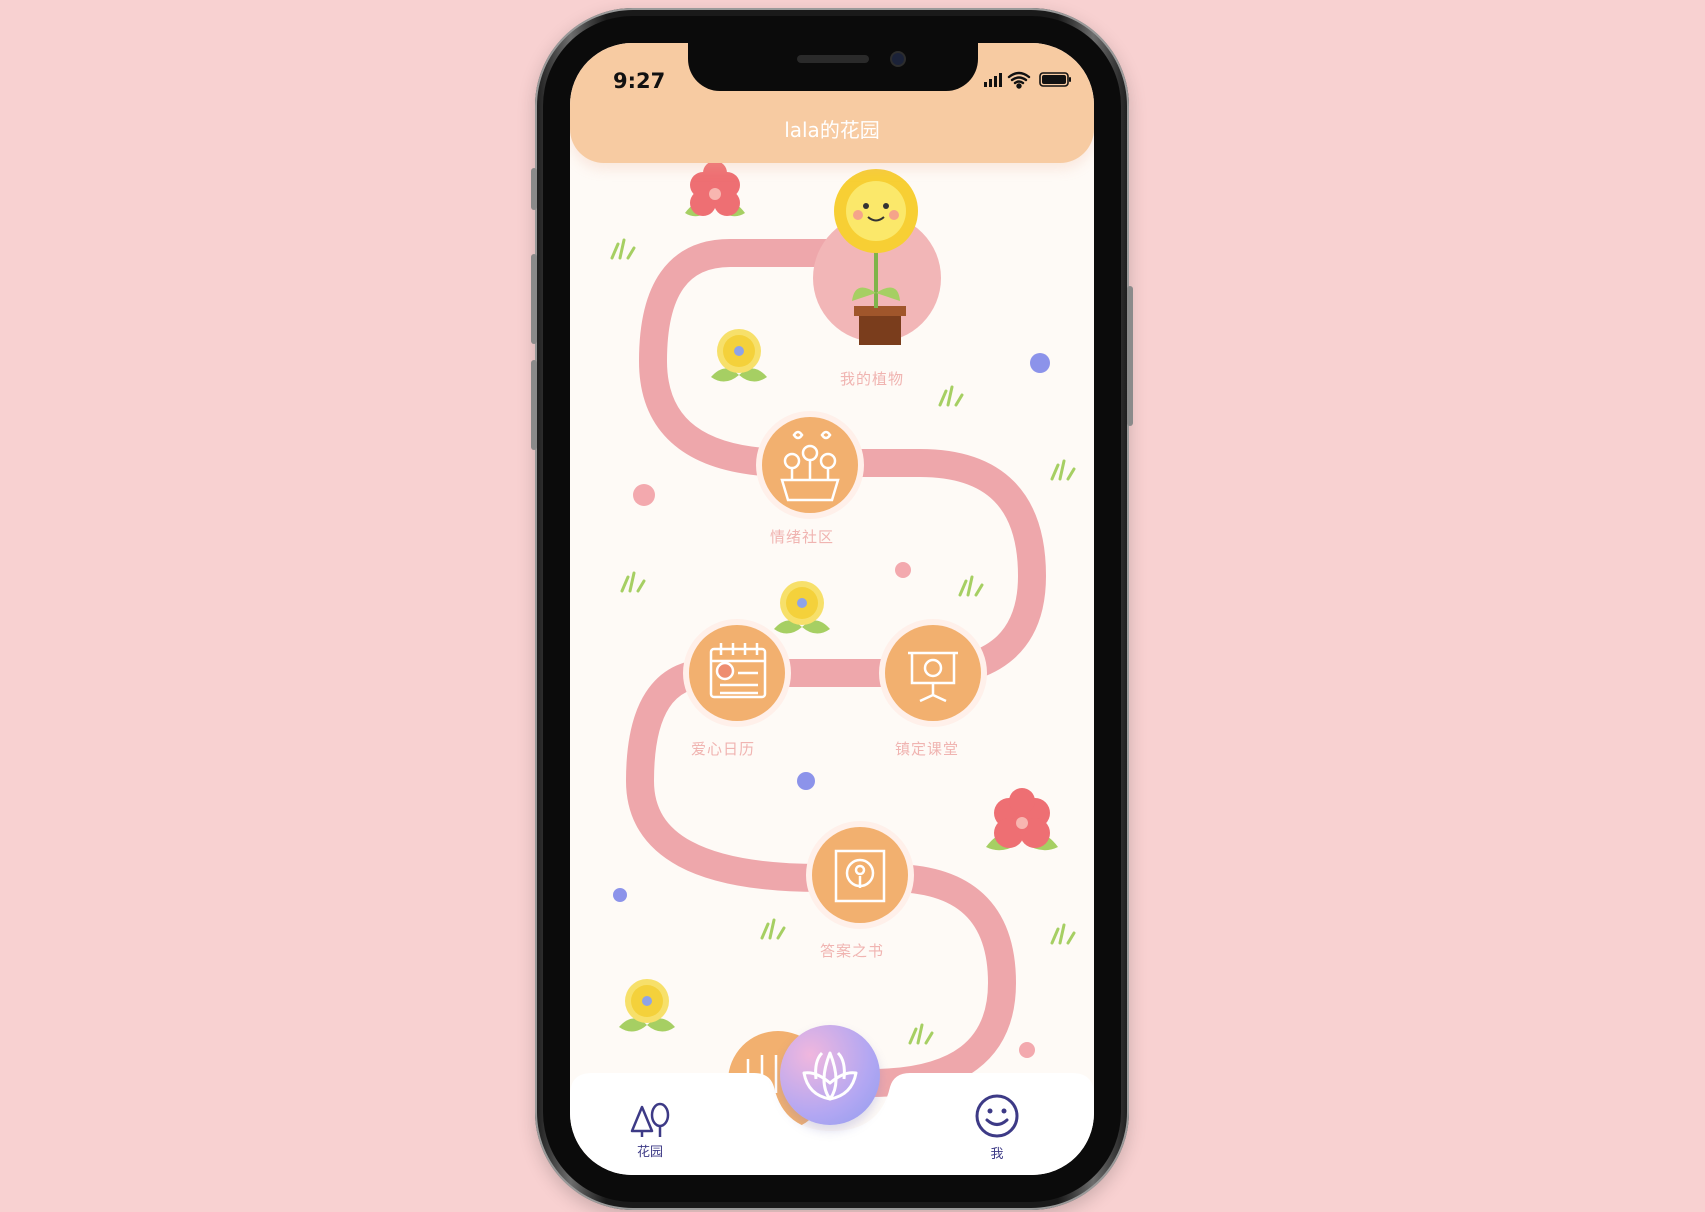 The image size is (1705, 1212). Describe the element at coordinates (997, 1116) in the screenshot. I see `smiley-icon` at that location.